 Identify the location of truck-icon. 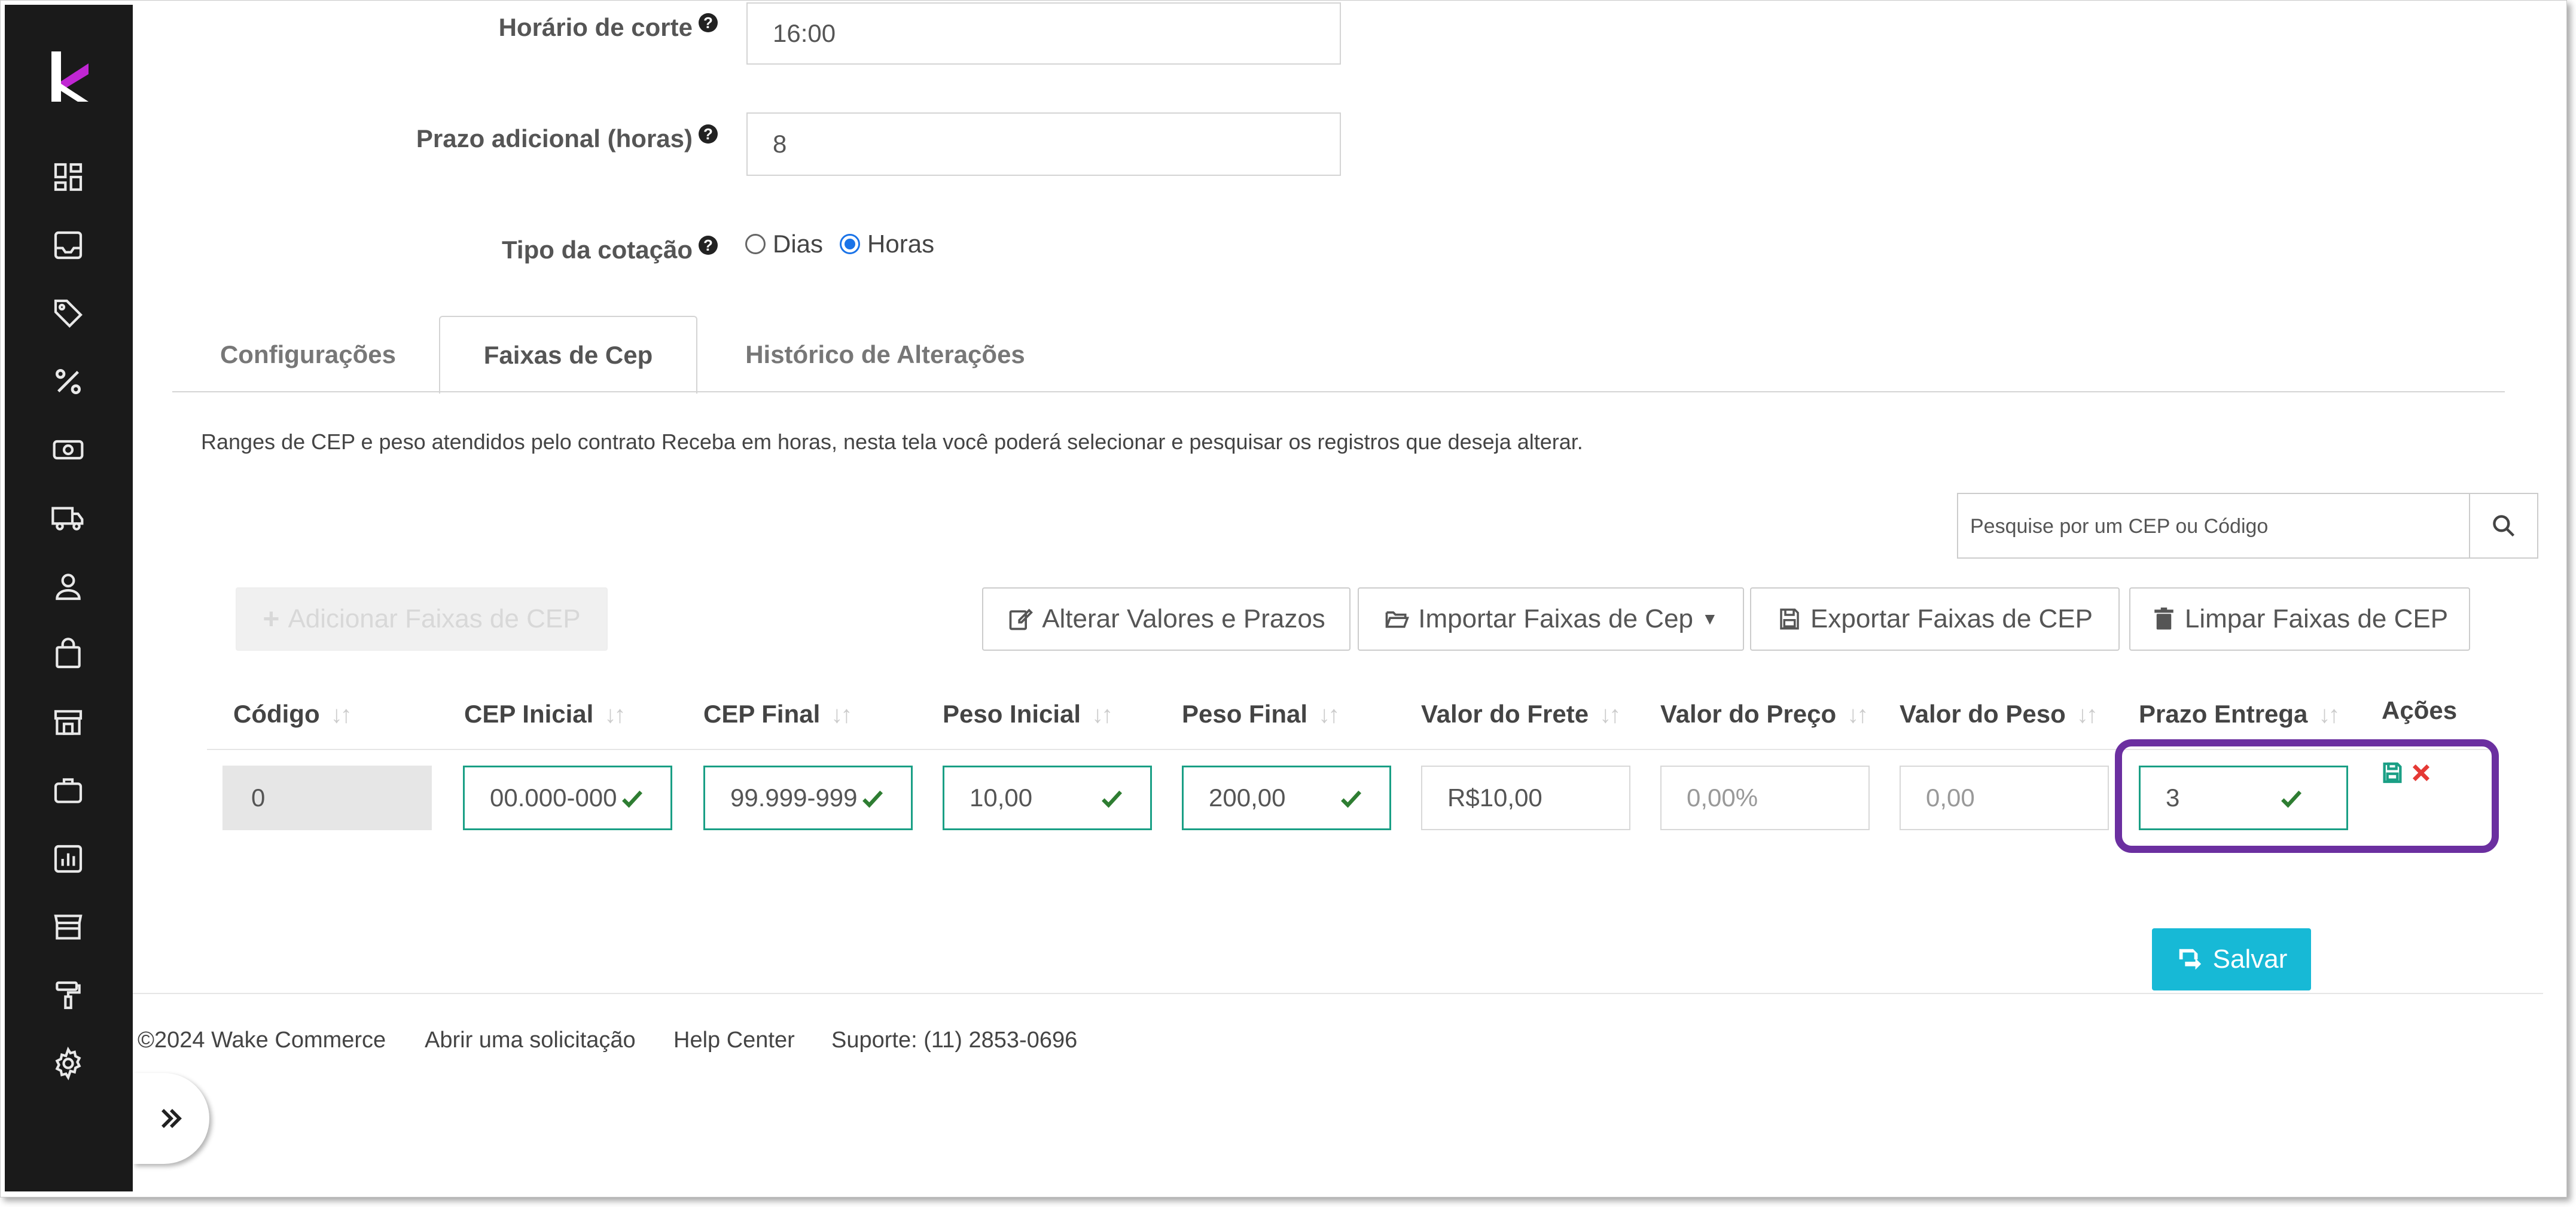
(68, 518).